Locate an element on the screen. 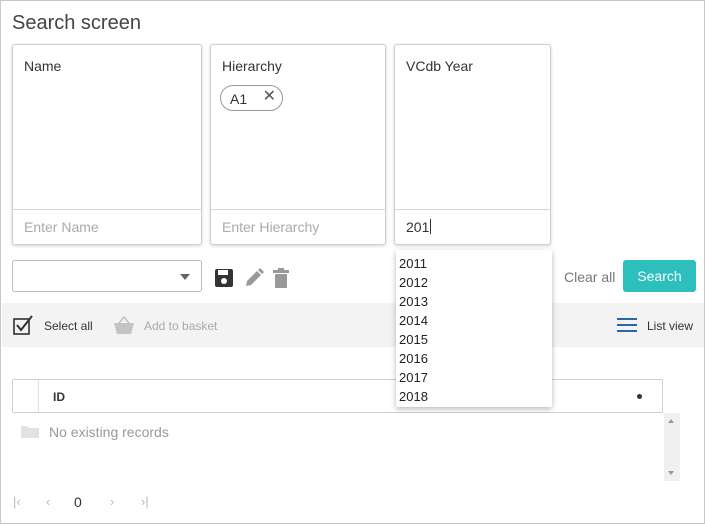 This screenshot has width=705, height=524. year-option: 2015 is located at coordinates (474, 339).